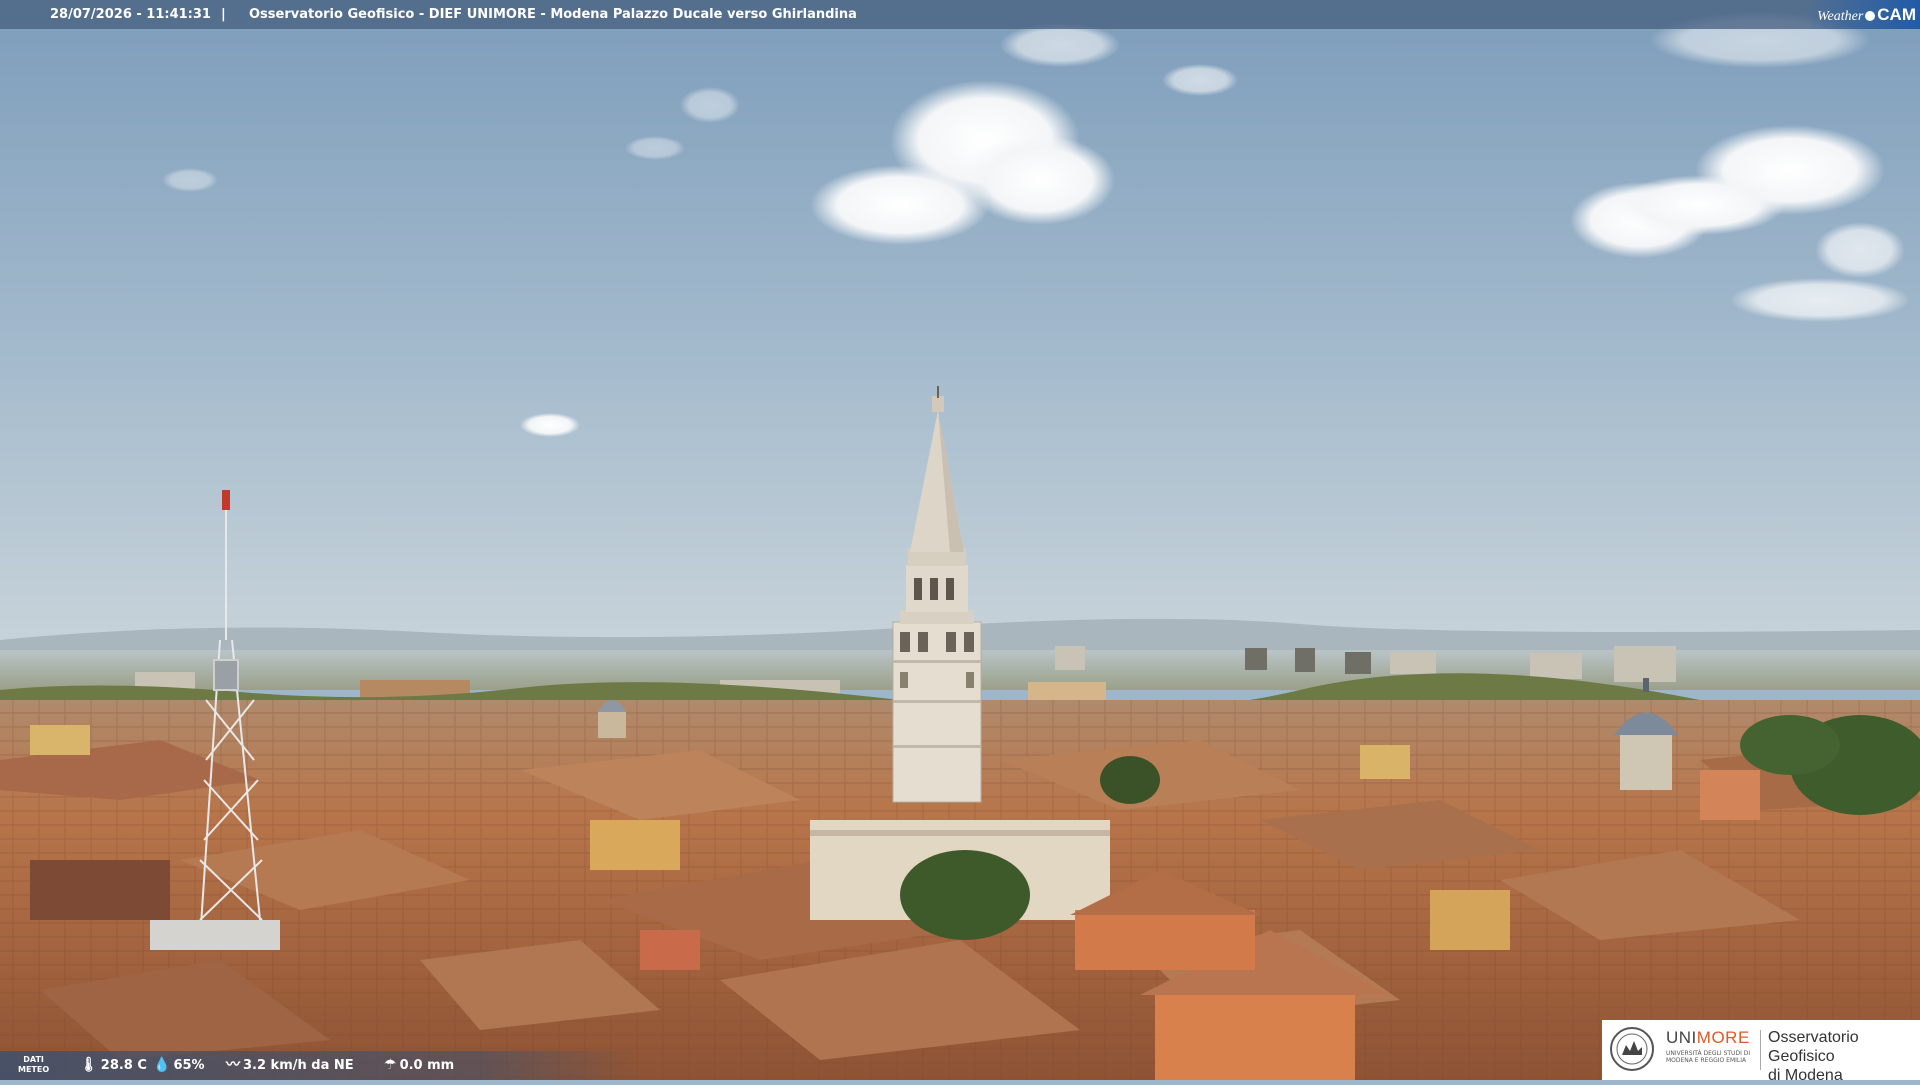 The image size is (1920, 1085). What do you see at coordinates (113, 1065) in the screenshot?
I see `temperature-reading: 🌡 28.8 C` at bounding box center [113, 1065].